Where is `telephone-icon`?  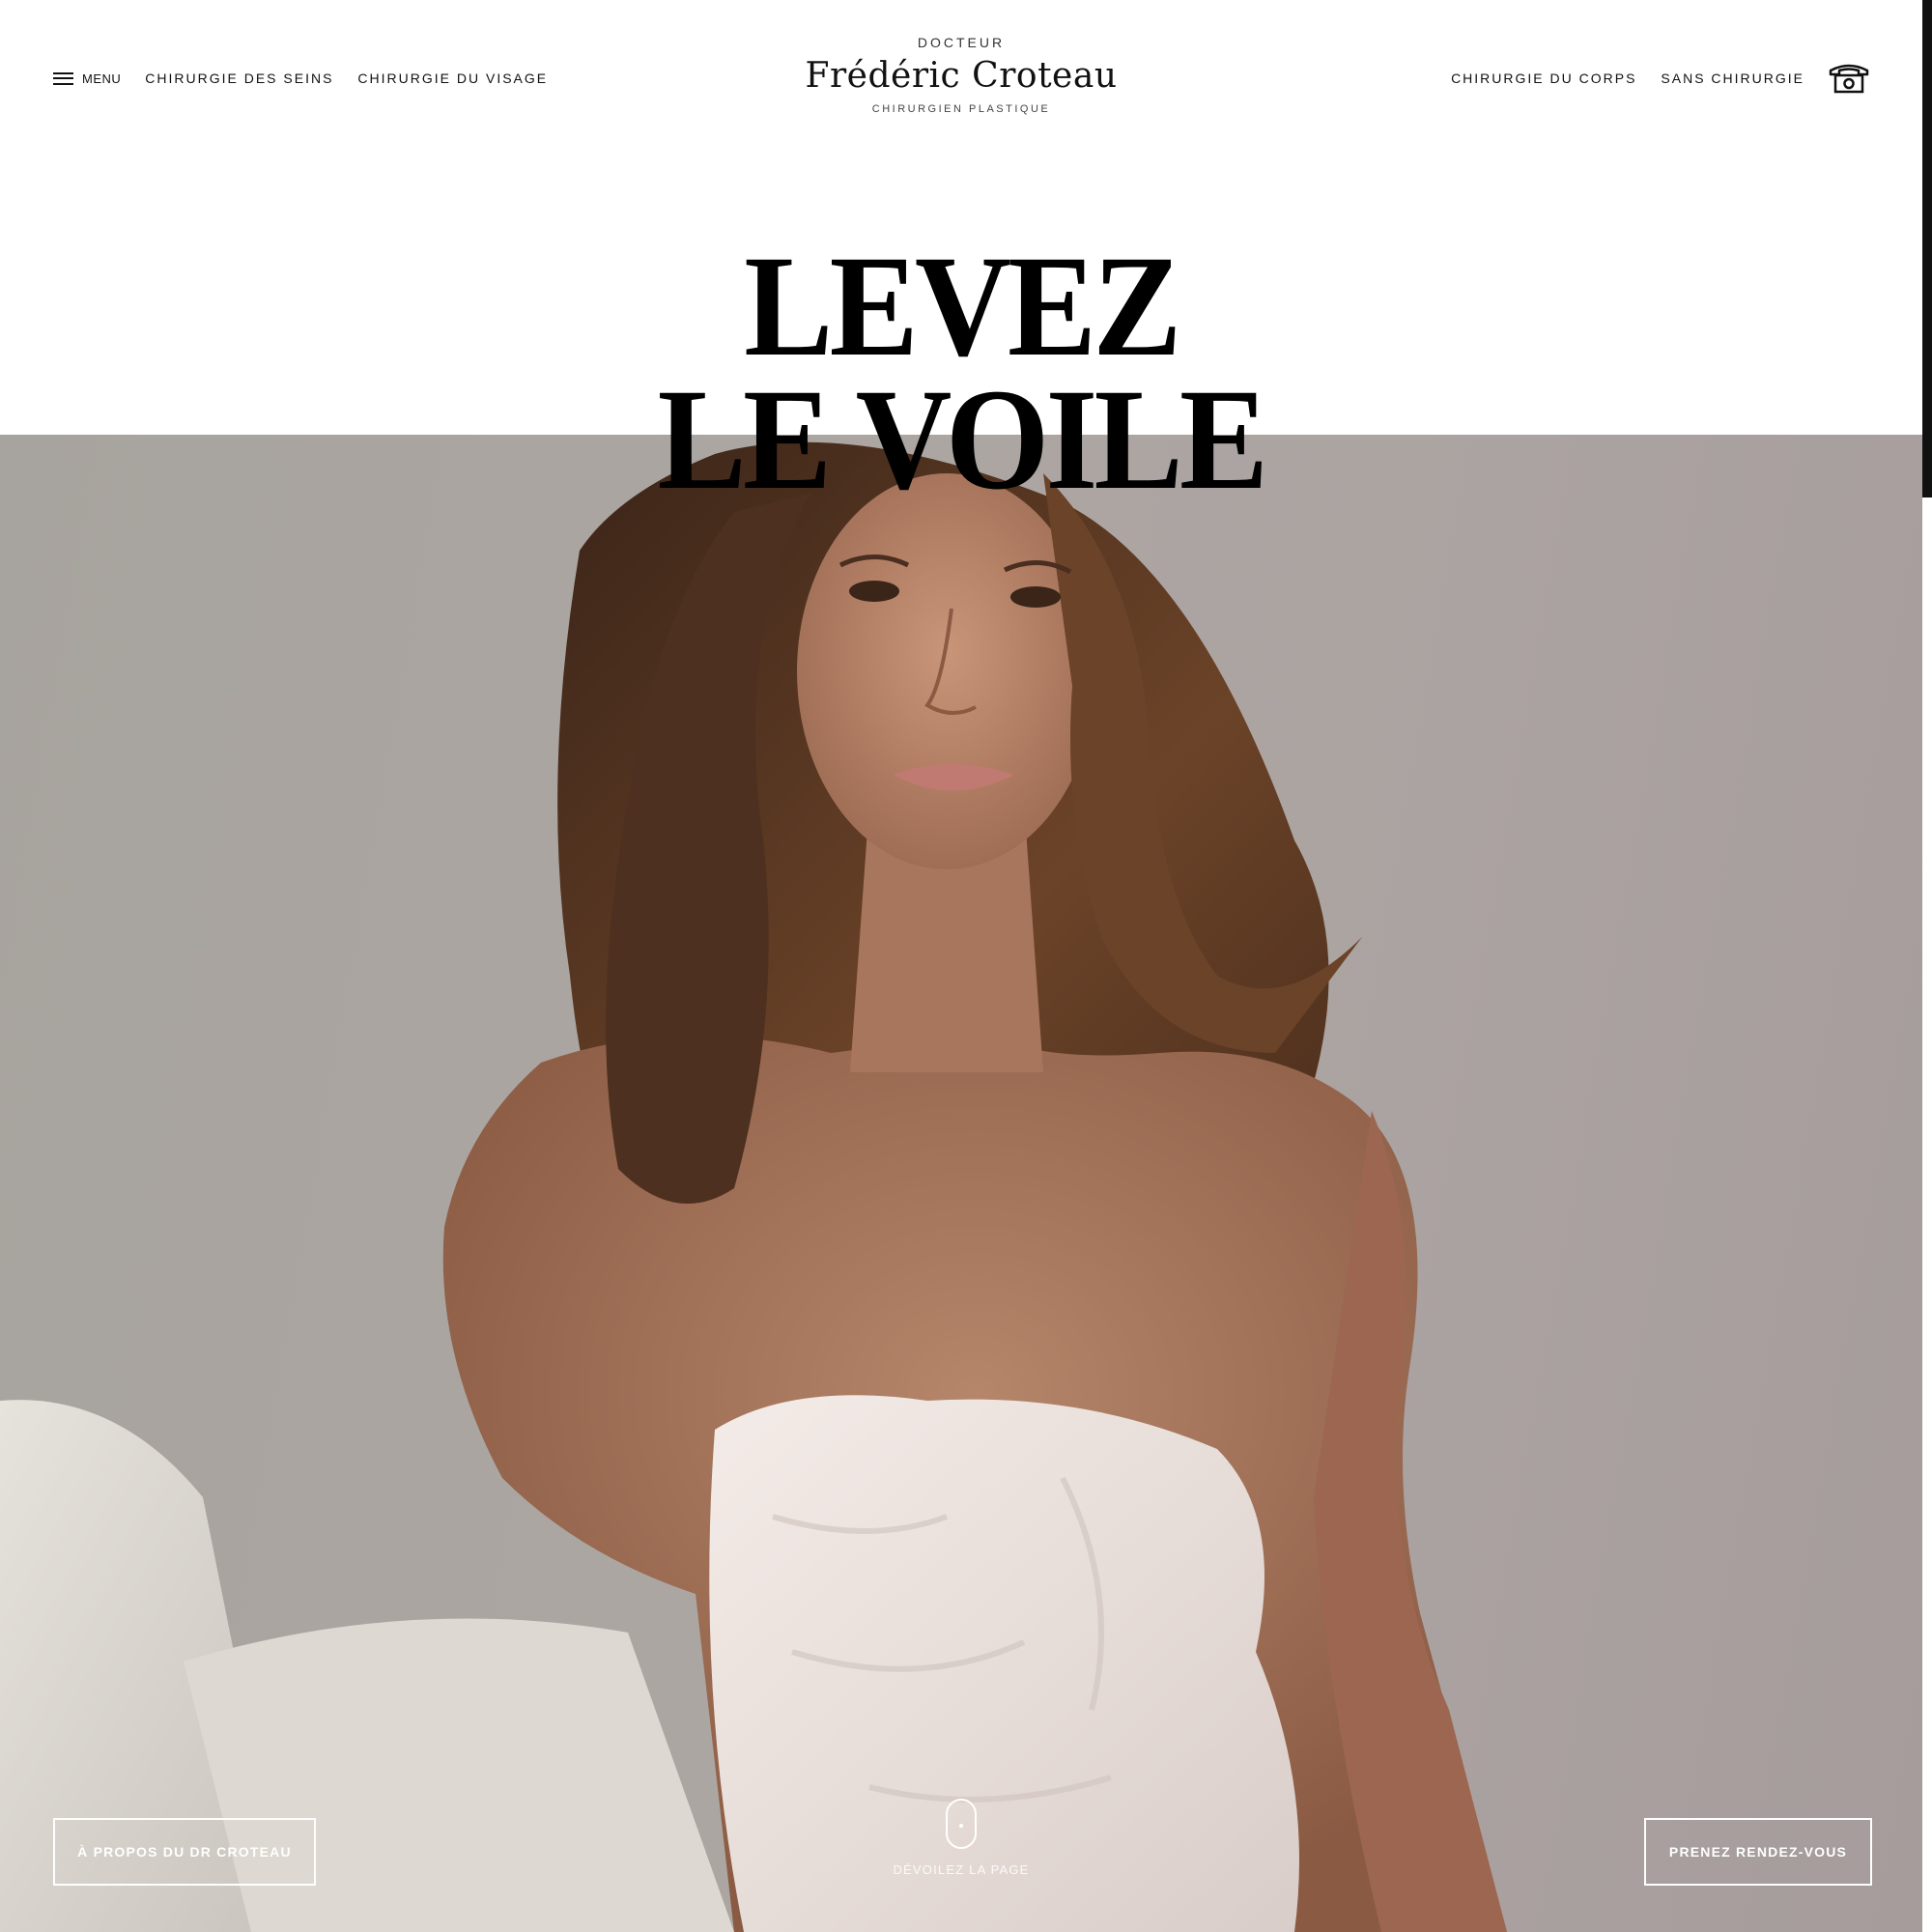
telephone-icon is located at coordinates (1849, 78).